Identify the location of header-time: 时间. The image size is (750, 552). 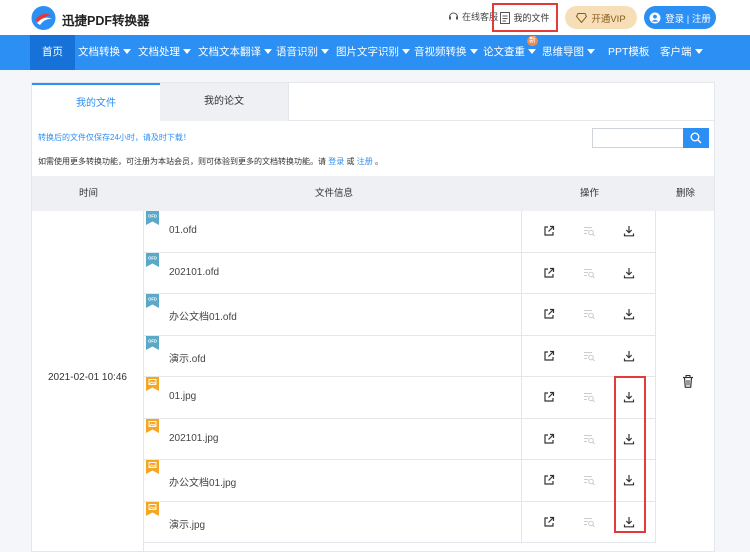
(89, 193).